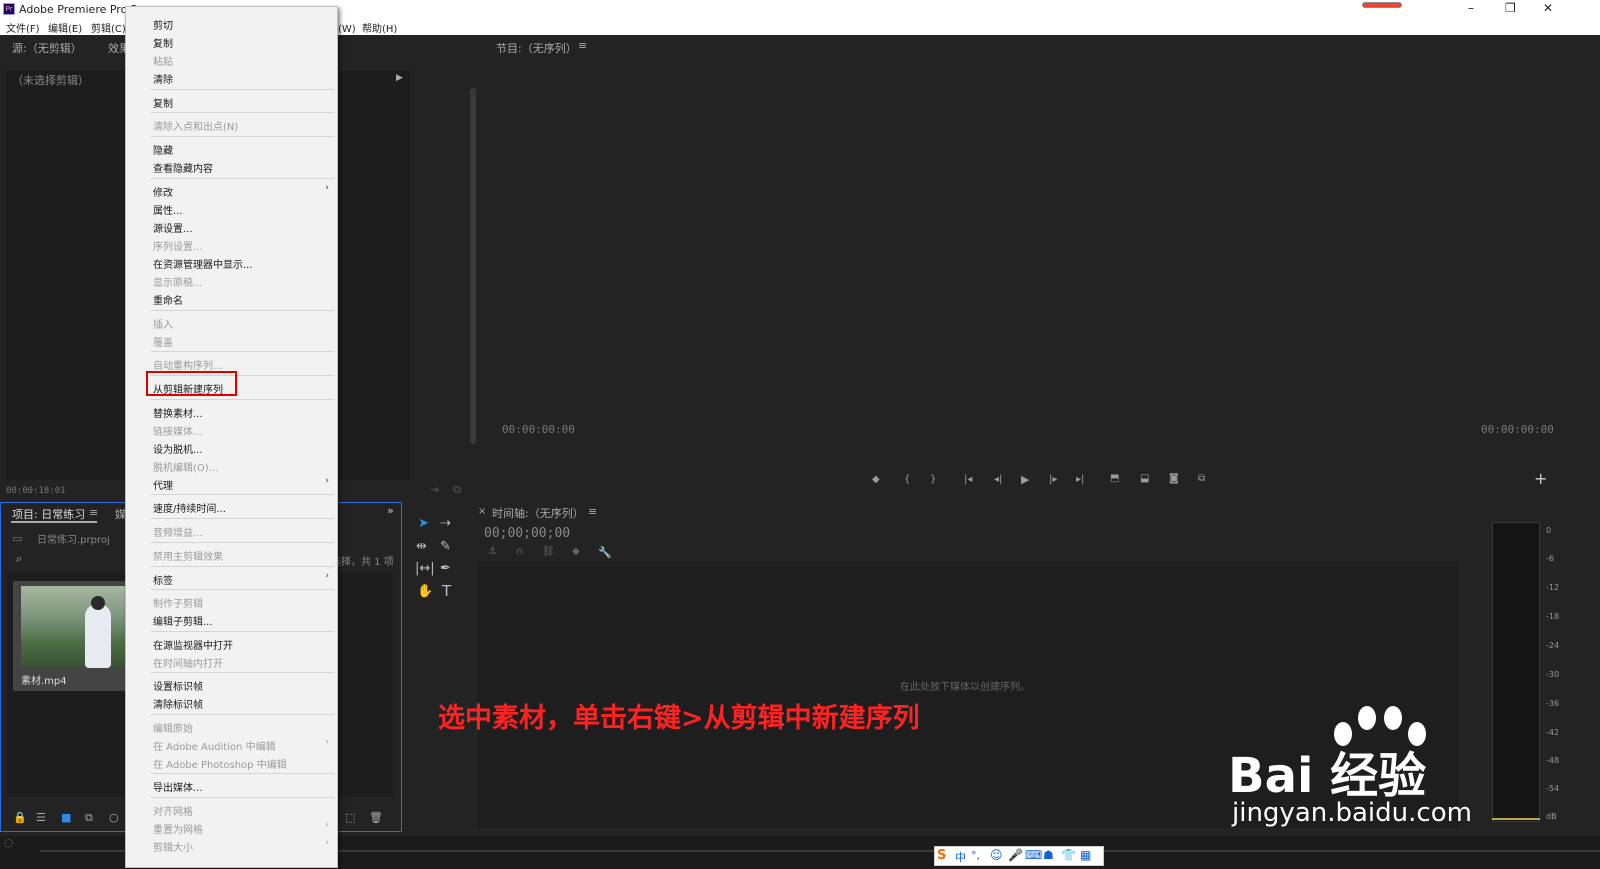 This screenshot has width=1600, height=869. What do you see at coordinates (1015, 855) in the screenshot?
I see `mic-icon: 🎤` at bounding box center [1015, 855].